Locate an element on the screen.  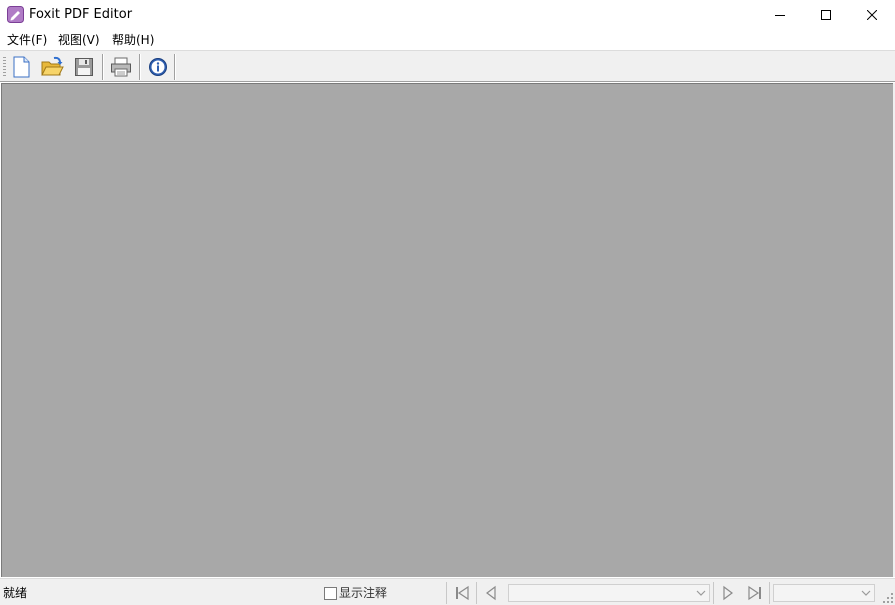
window-title: Foxit PDF Editor is located at coordinates (81, 14).